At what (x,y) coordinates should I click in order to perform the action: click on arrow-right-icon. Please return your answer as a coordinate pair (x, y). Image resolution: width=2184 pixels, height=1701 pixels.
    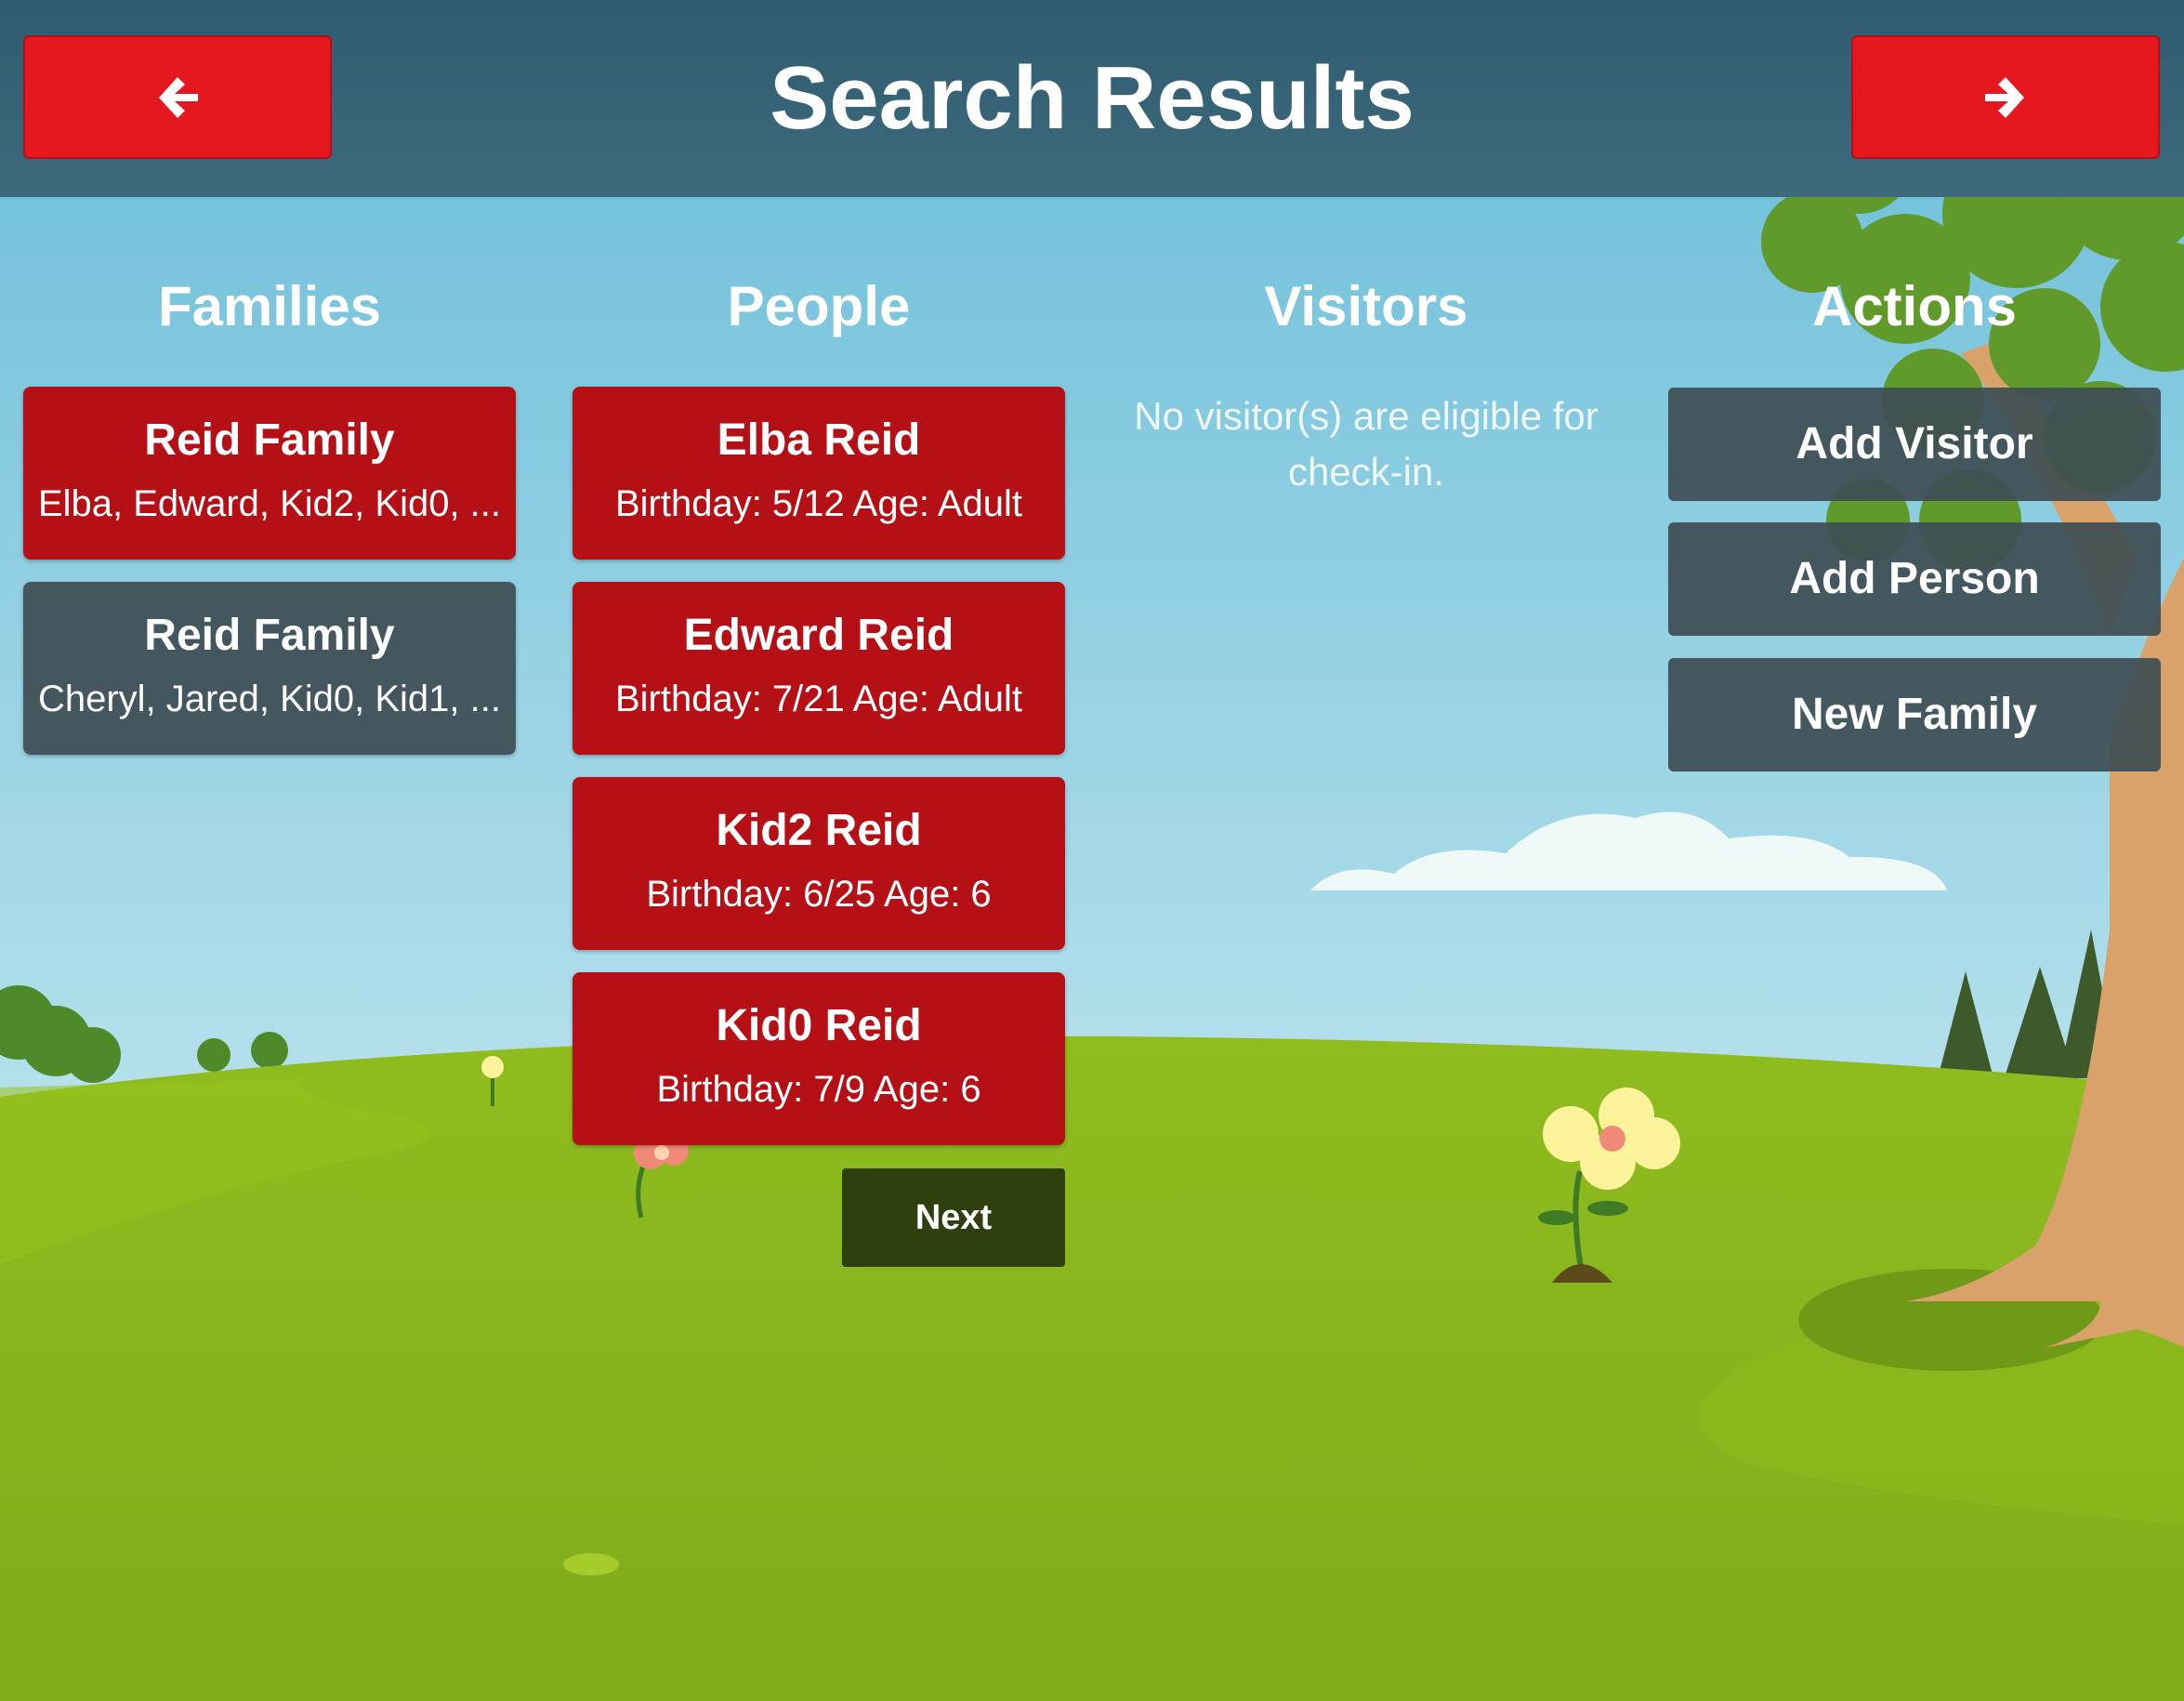
    Looking at the image, I should click on (2004, 97).